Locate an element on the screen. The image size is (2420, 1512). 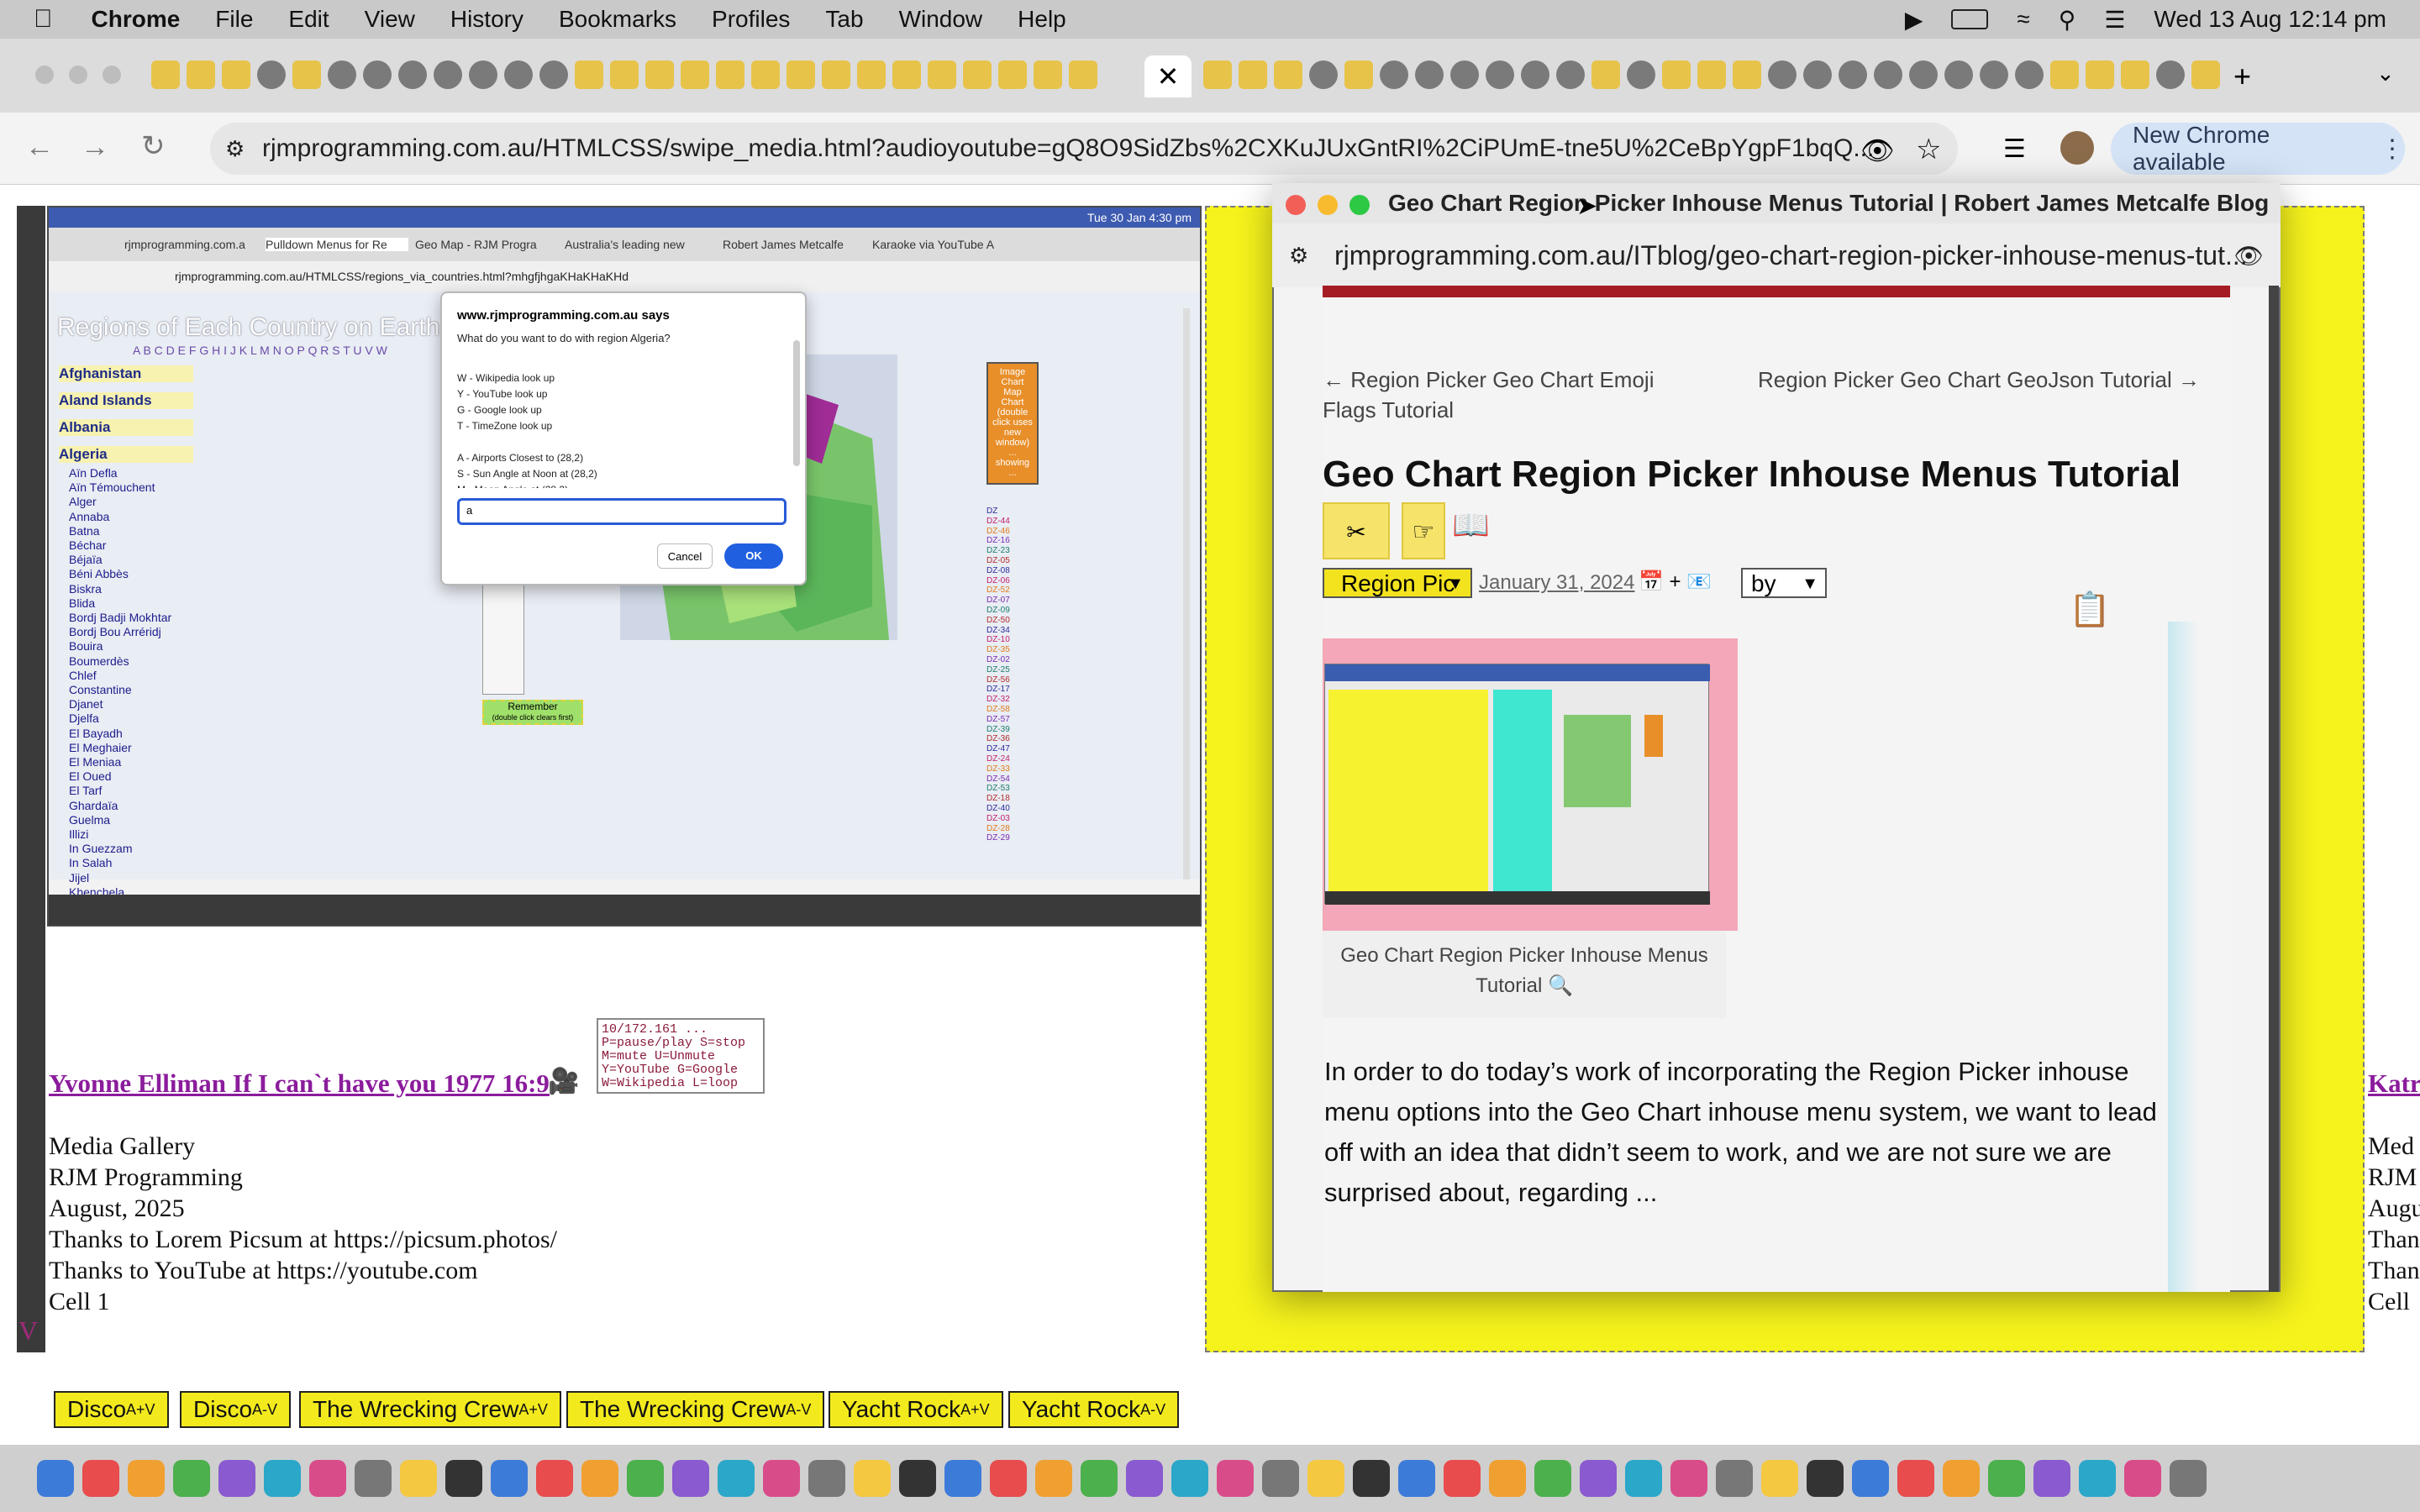
region-code: DZ-47 is located at coordinates (1012, 749).